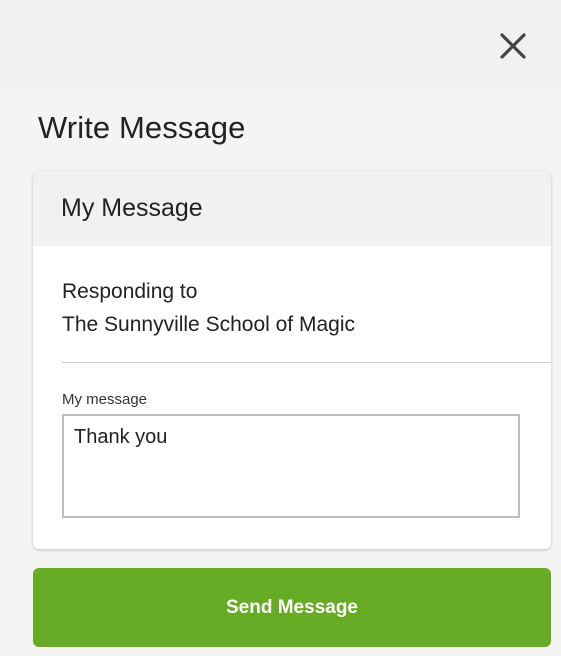 This screenshot has width=561, height=656. I want to click on card-title: My Message, so click(132, 208).